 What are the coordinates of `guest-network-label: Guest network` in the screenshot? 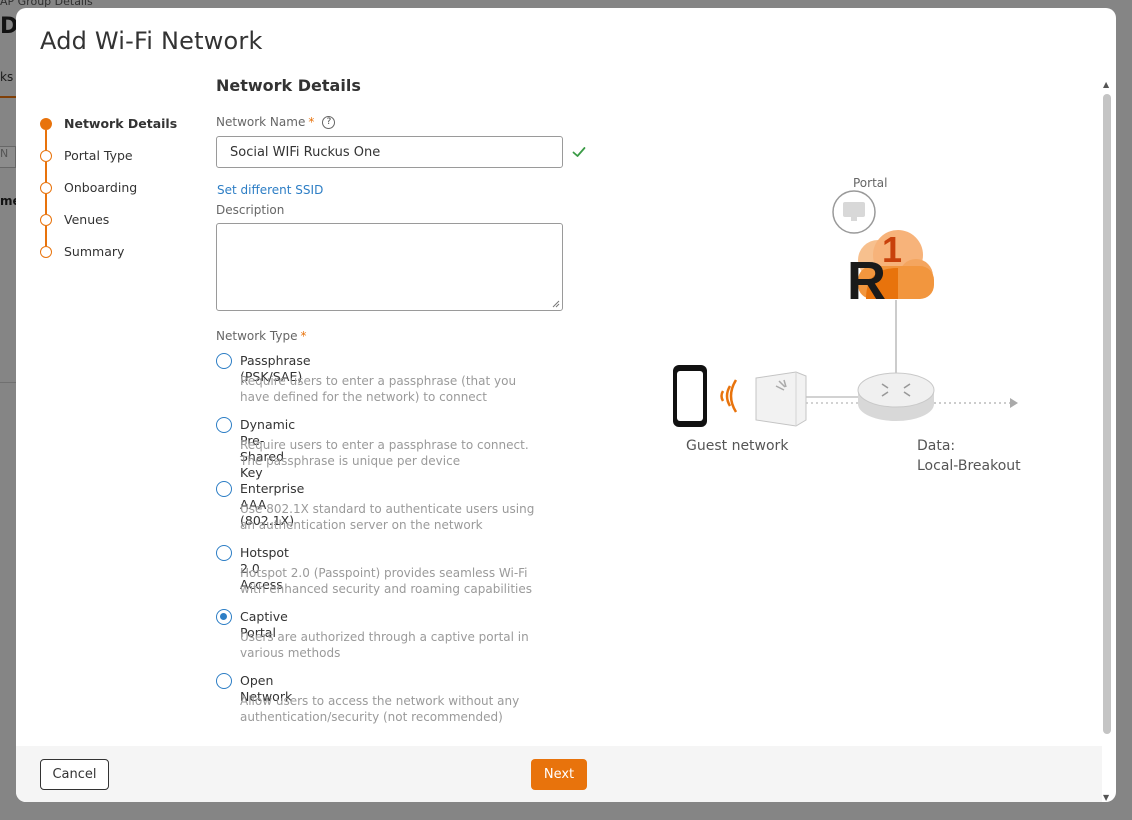 It's located at (737, 446).